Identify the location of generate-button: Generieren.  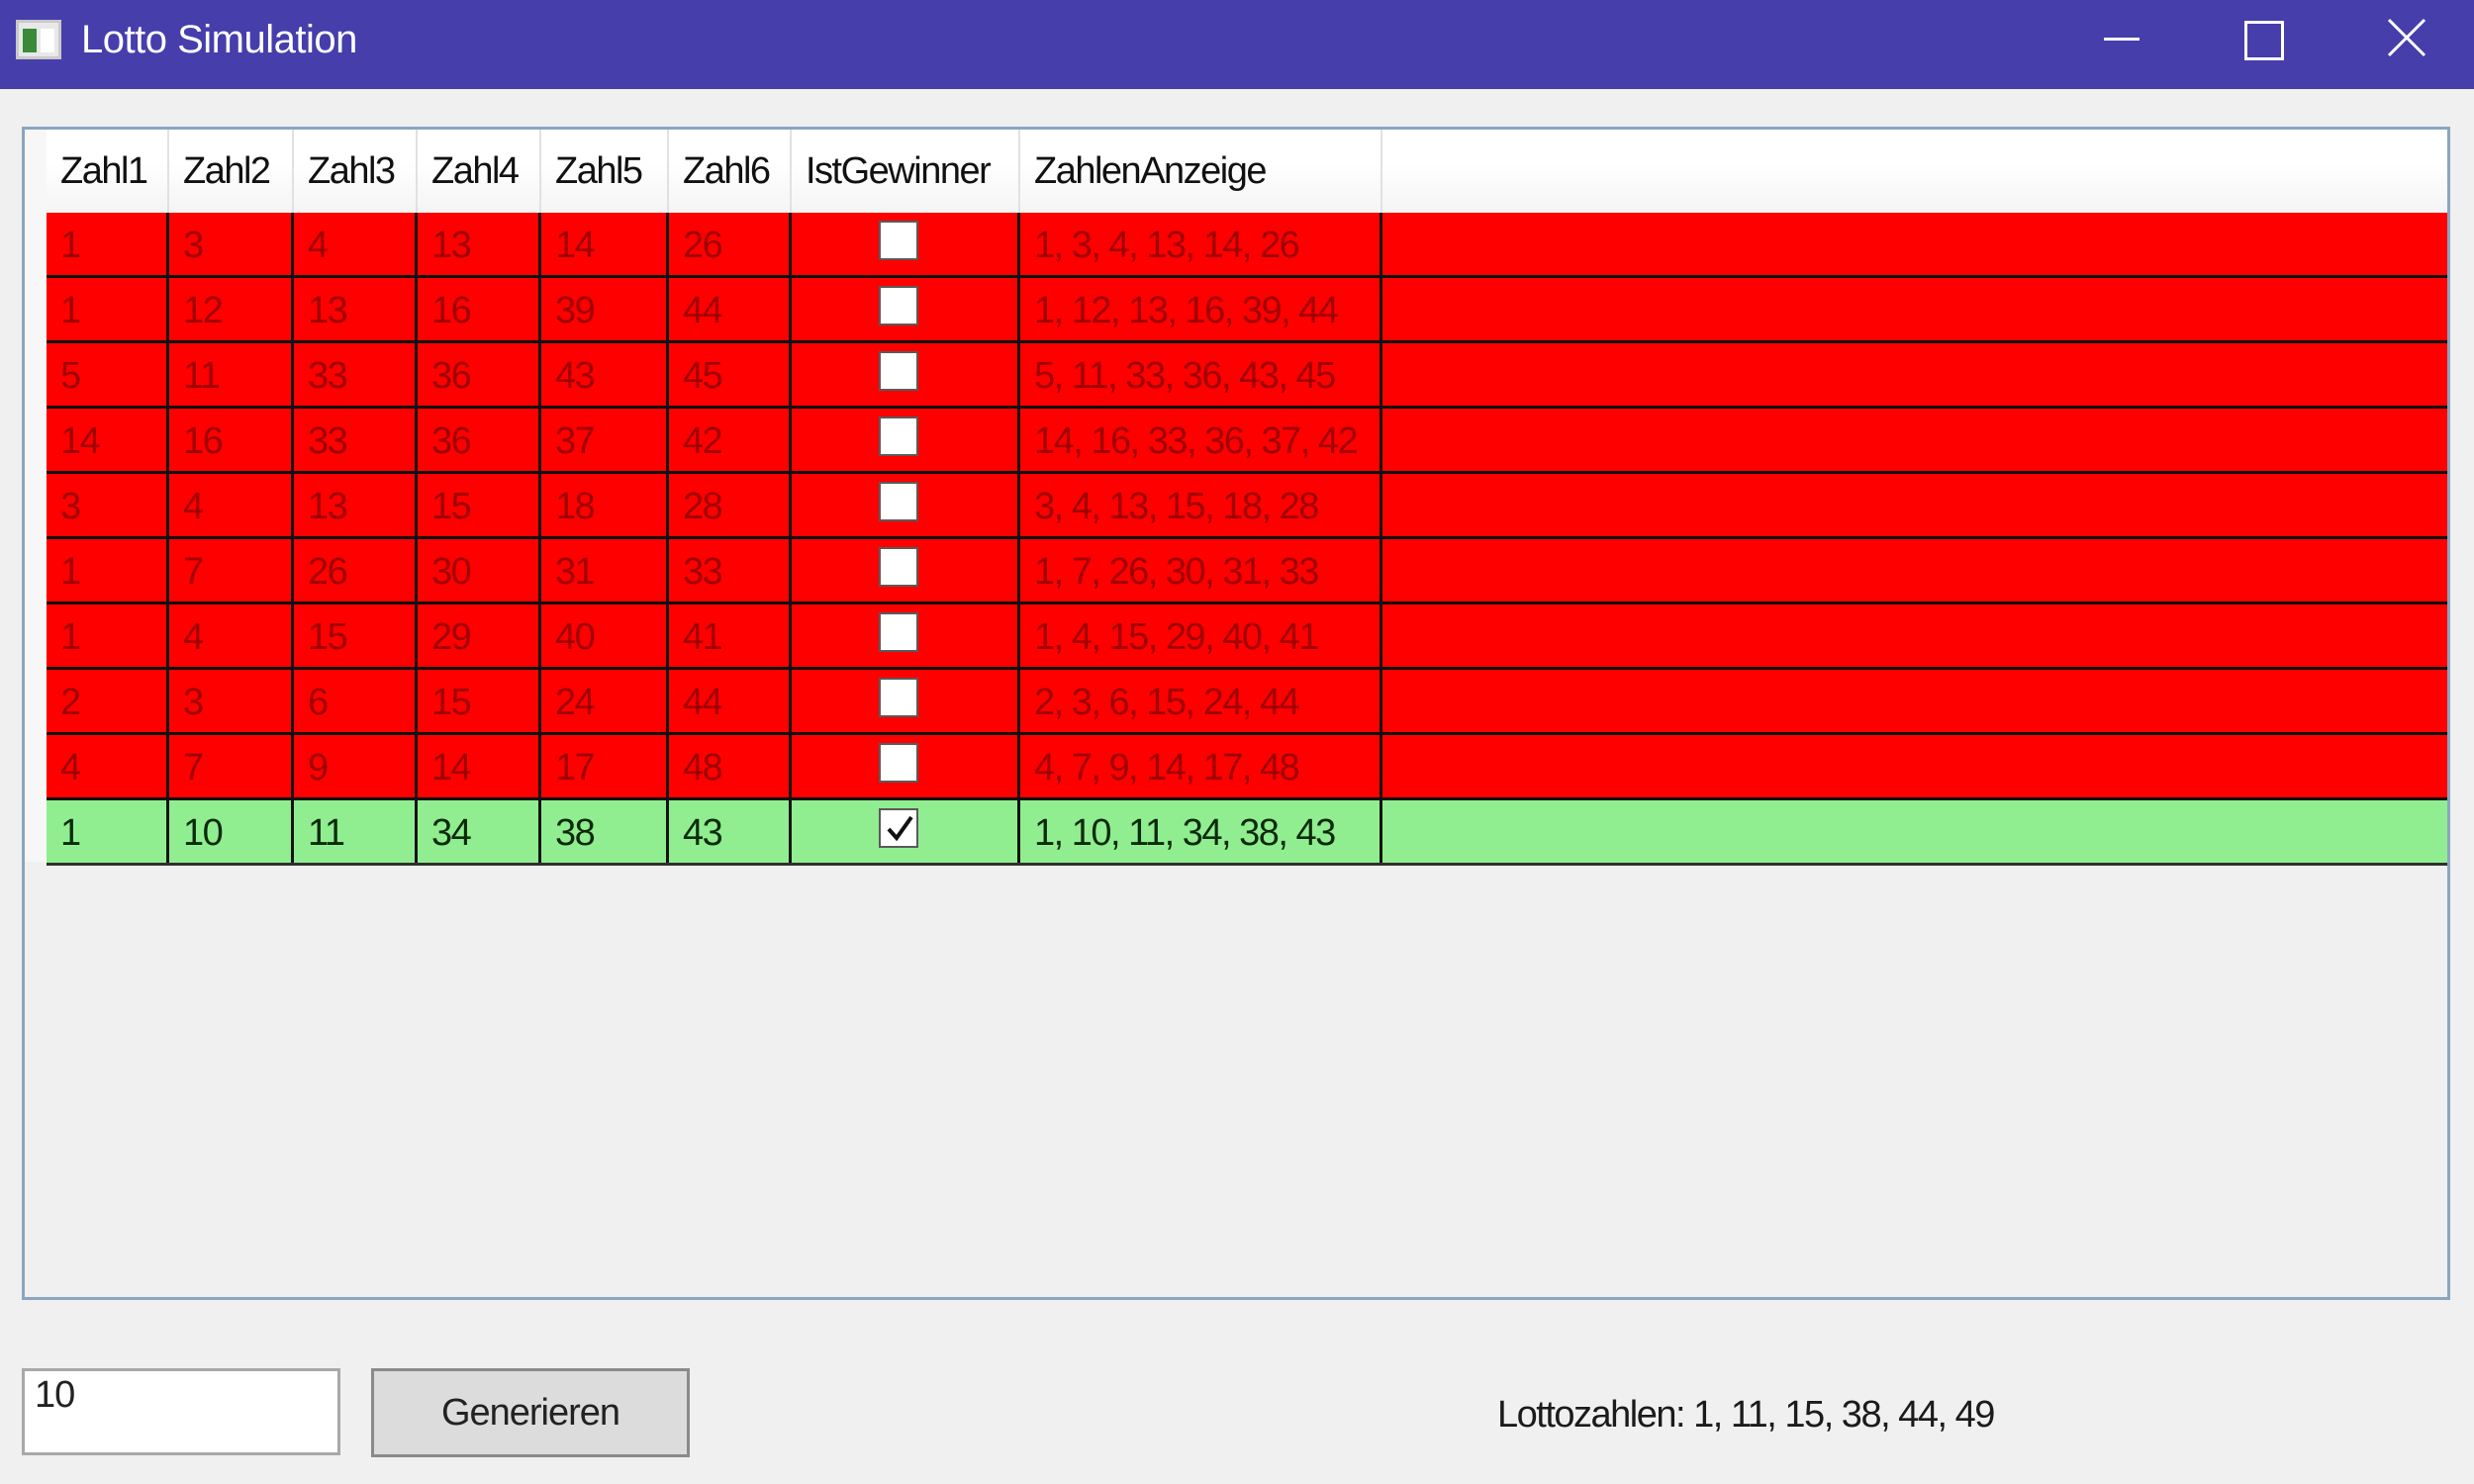
(530, 1412).